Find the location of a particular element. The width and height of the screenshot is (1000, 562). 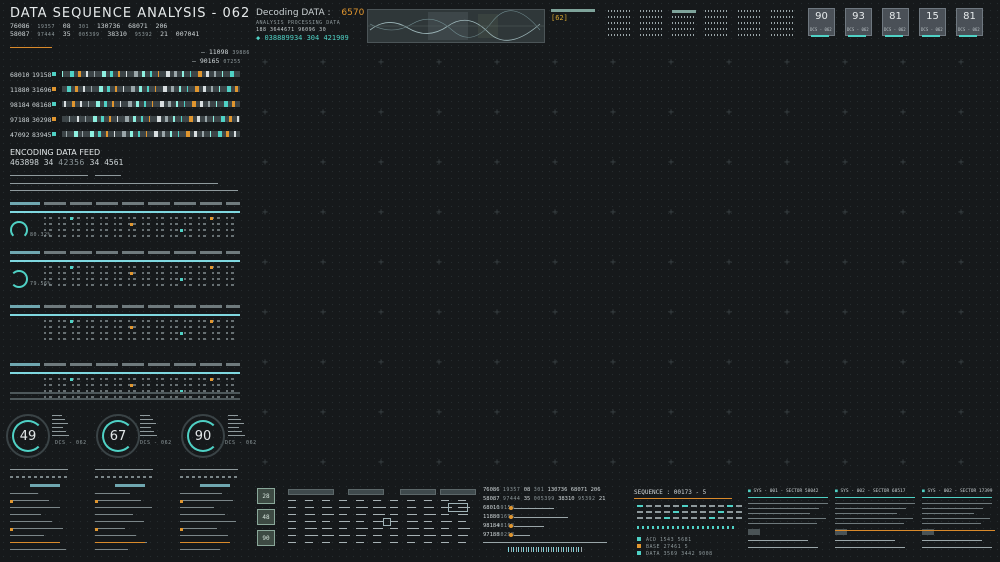

mini-gauge-label: 79.56% is located at coordinates (41, 284).